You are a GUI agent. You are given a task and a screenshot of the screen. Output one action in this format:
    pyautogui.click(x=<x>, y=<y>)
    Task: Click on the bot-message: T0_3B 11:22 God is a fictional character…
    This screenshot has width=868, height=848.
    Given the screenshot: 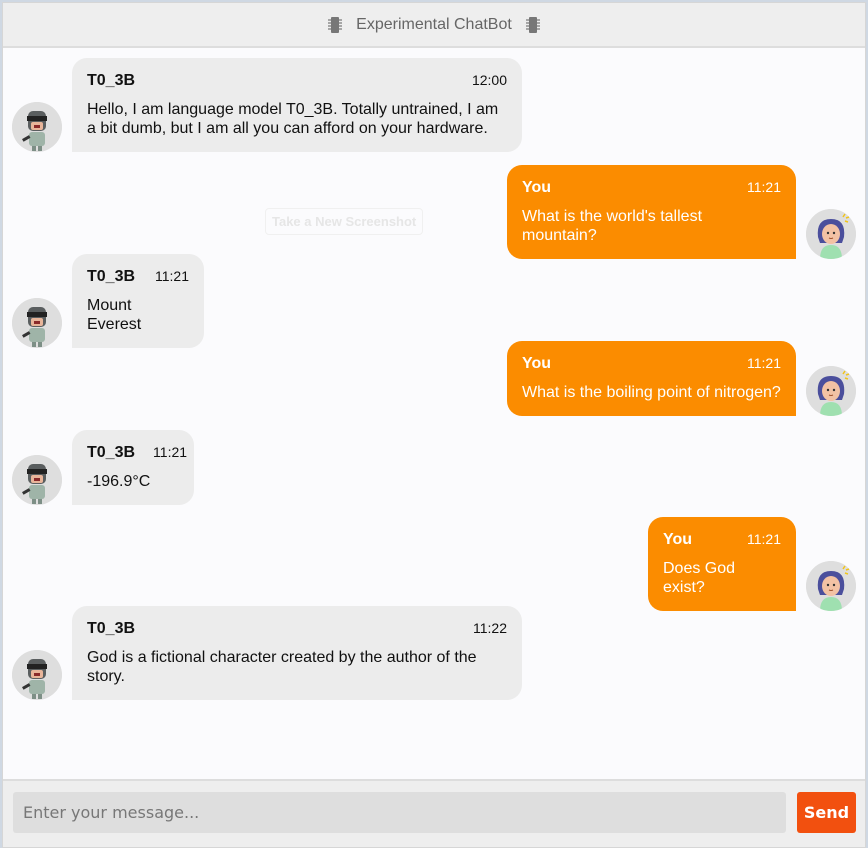 What is the action you would take?
    pyautogui.click(x=267, y=653)
    